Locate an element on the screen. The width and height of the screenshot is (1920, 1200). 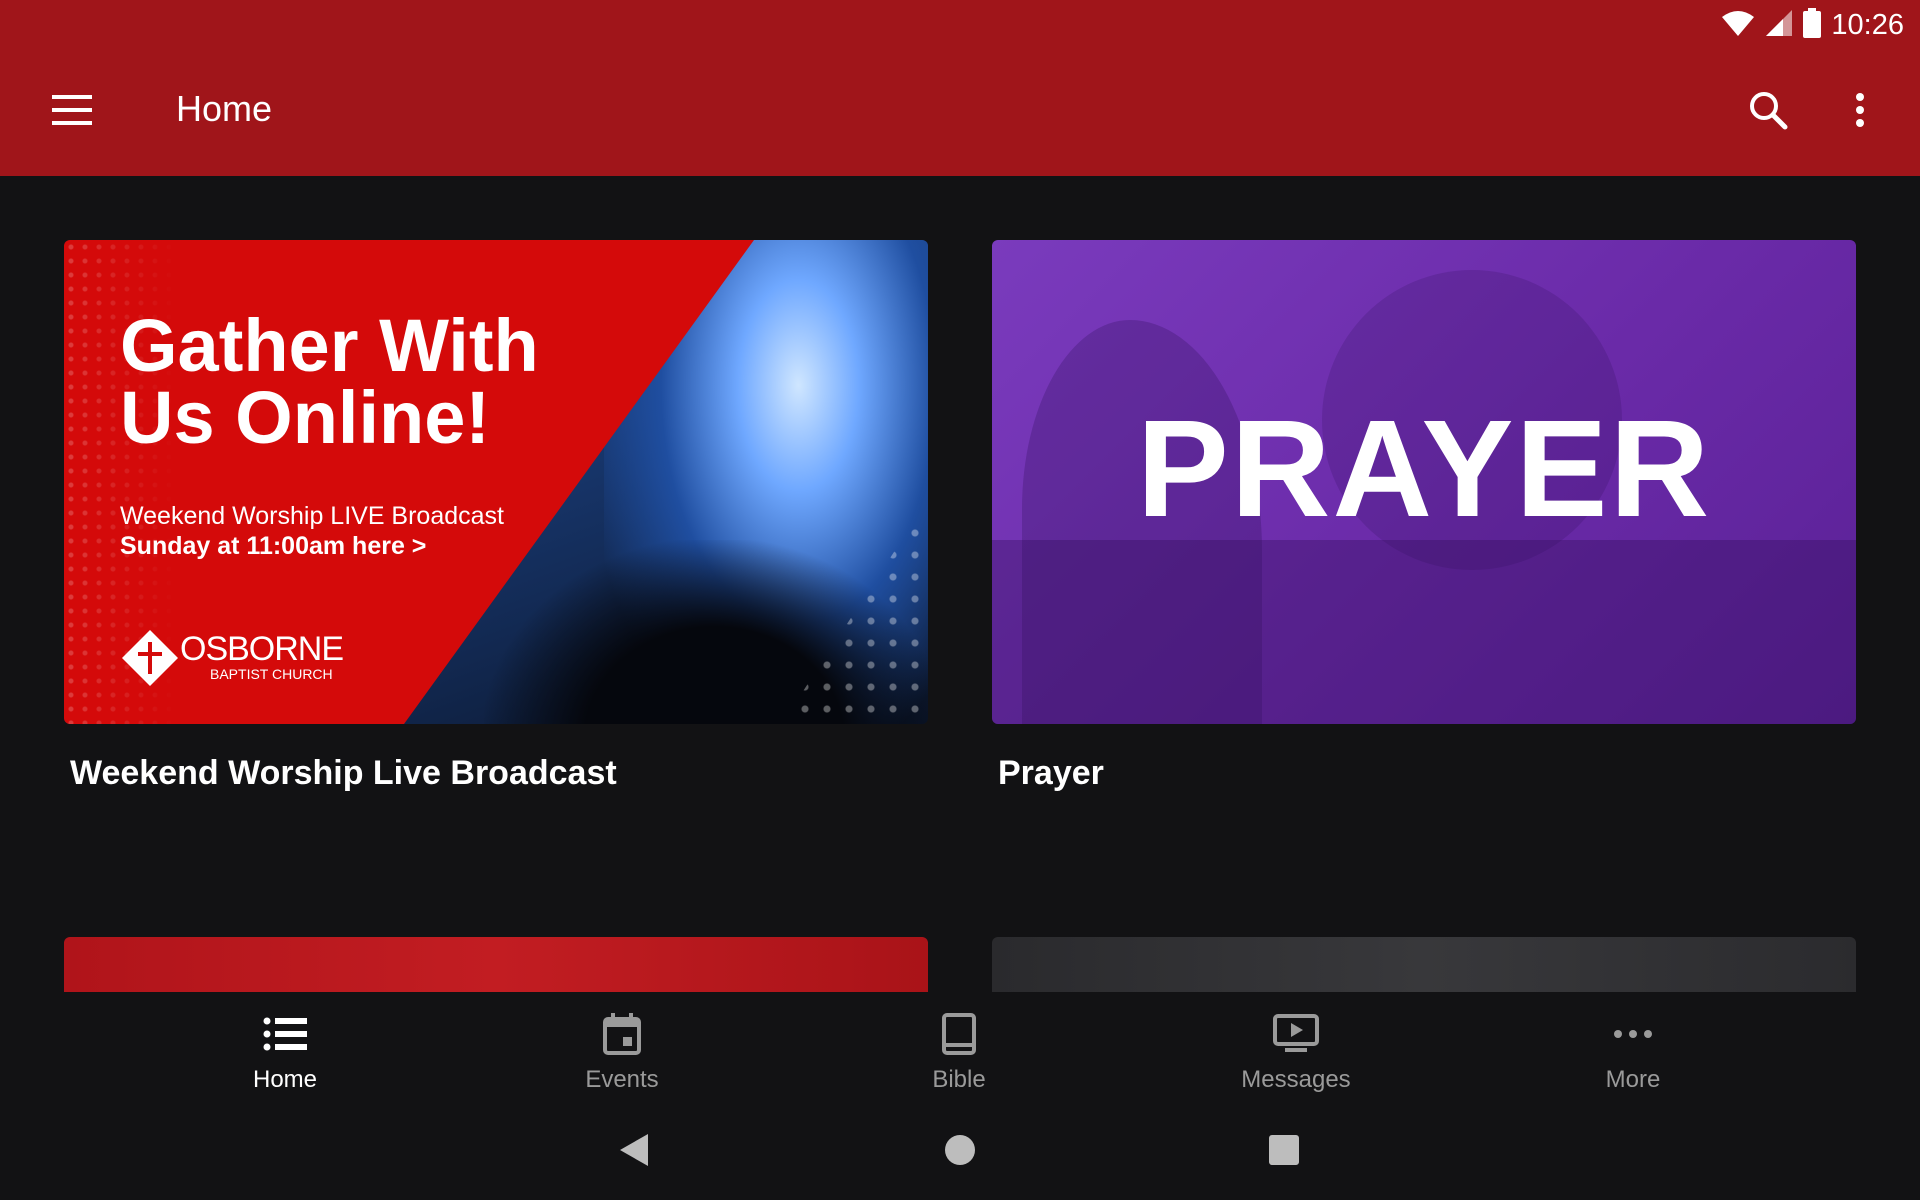
card-title: Weekend Worship Live Broadcast is located at coordinates (343, 773).